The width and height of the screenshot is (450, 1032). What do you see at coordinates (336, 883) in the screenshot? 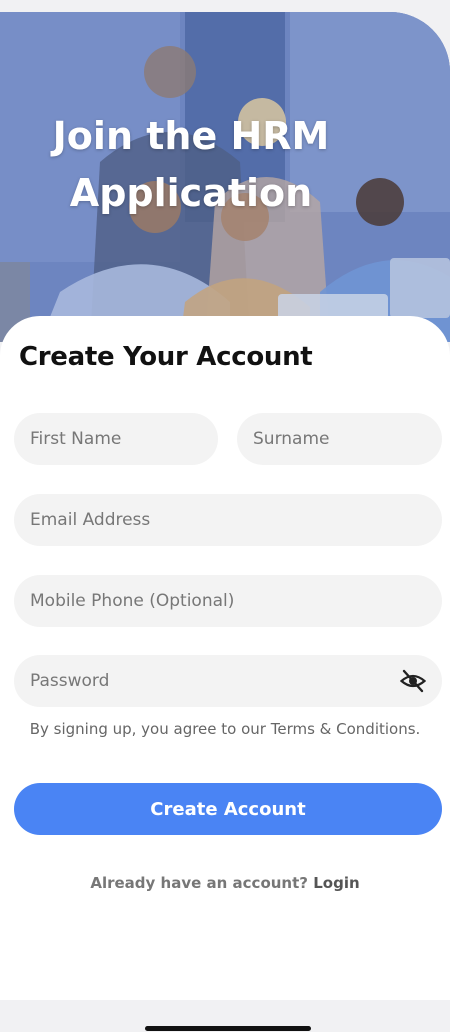
I see `login-link: Login` at bounding box center [336, 883].